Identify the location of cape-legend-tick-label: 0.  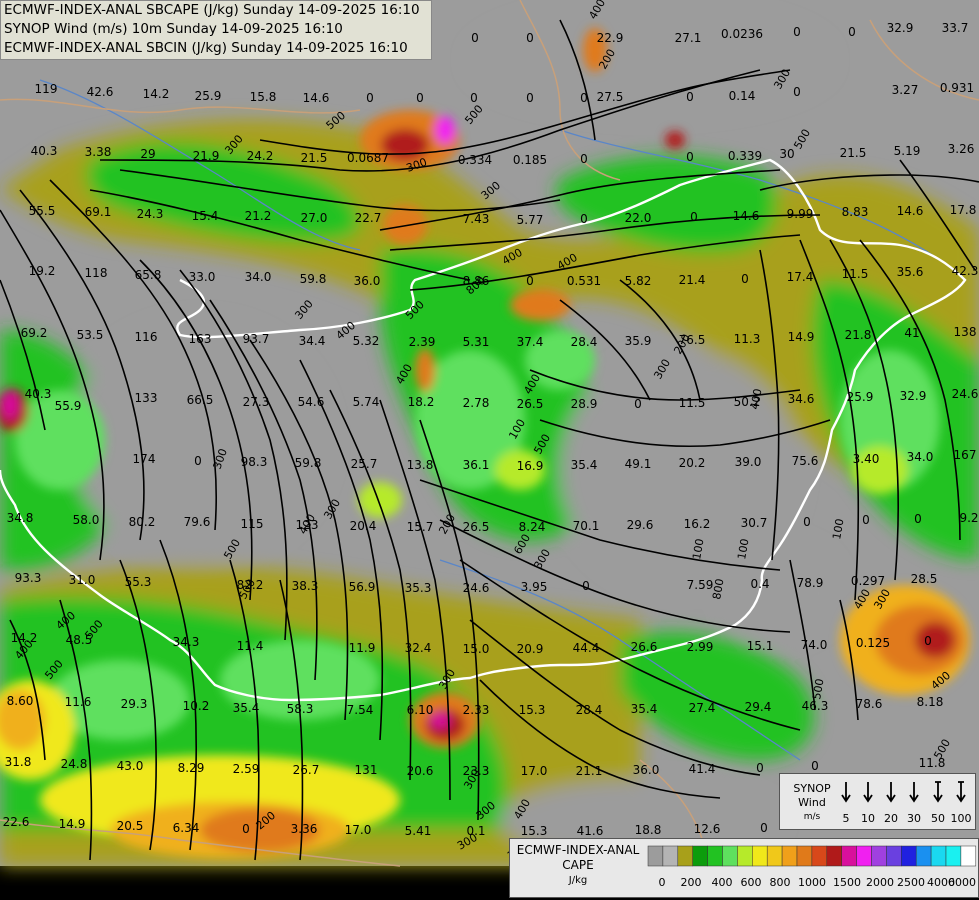
(662, 882).